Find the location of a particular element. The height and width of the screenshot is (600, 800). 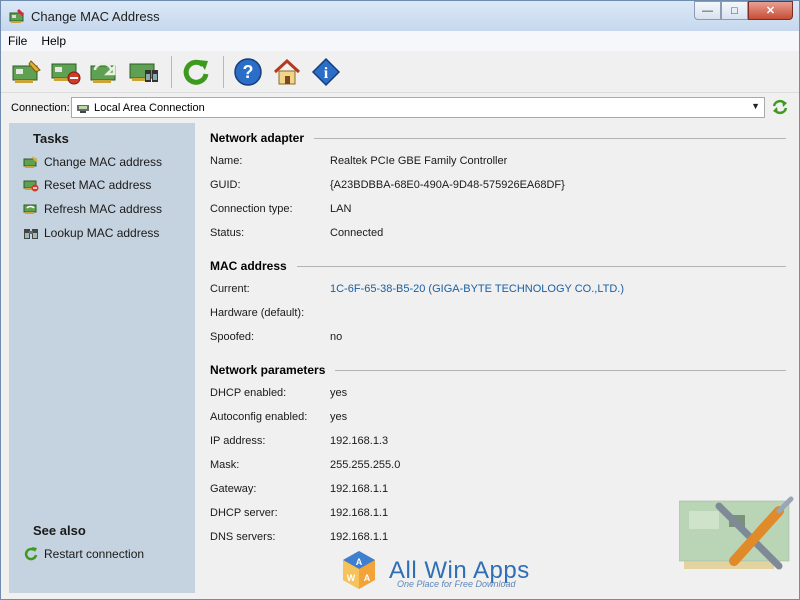

toolbar: ? i is located at coordinates (400, 72).